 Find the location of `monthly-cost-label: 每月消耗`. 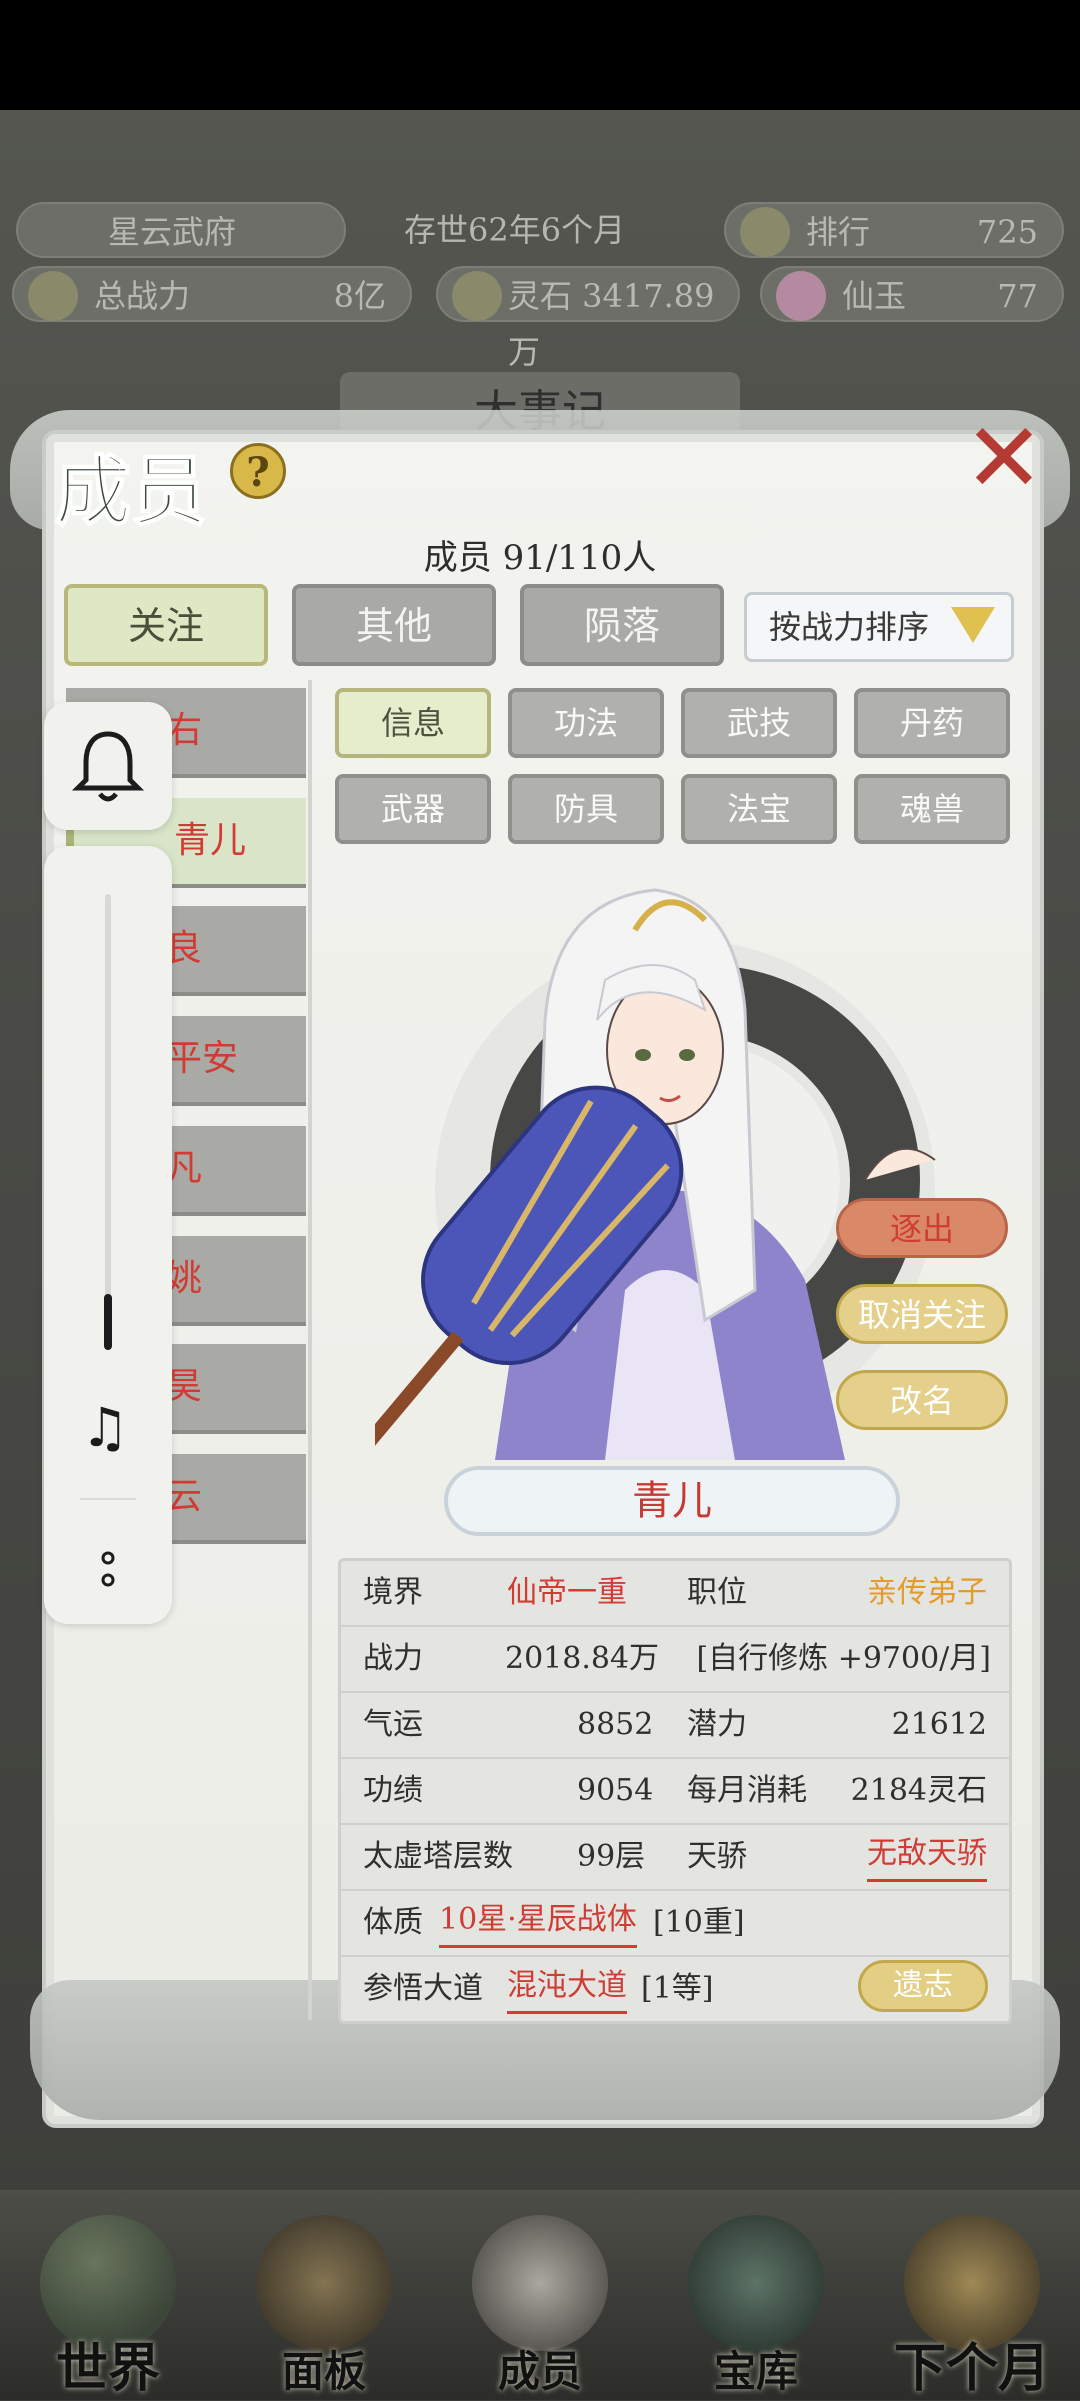

monthly-cost-label: 每月消耗 is located at coordinates (747, 1790).